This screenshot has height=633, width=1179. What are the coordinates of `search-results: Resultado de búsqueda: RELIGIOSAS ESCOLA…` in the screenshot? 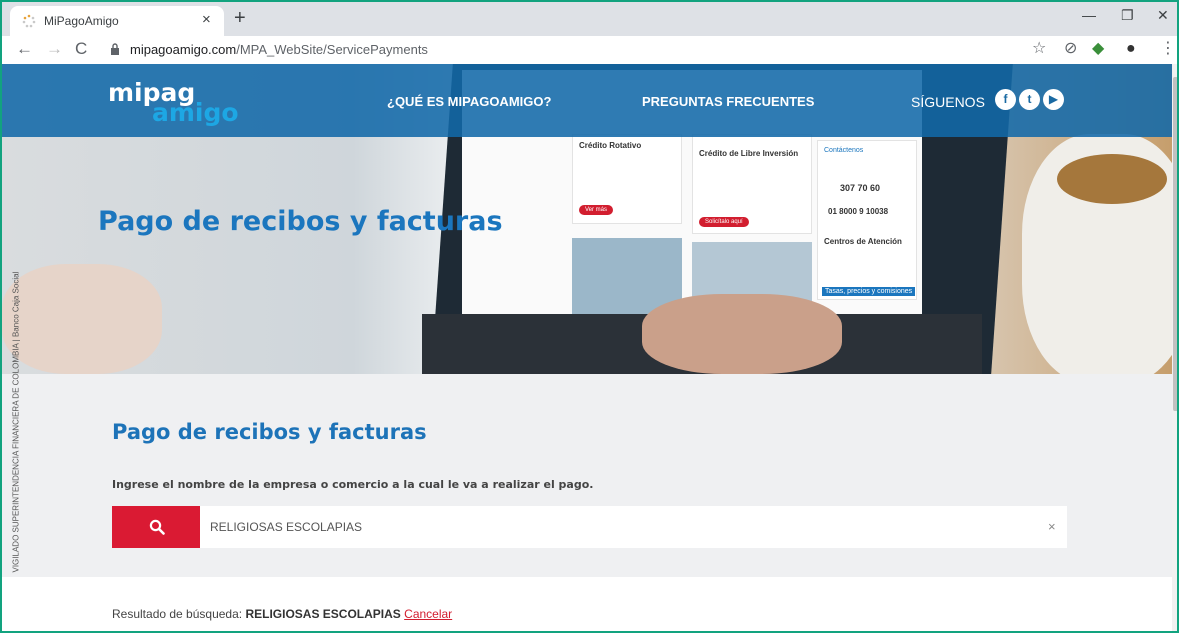 It's located at (587, 604).